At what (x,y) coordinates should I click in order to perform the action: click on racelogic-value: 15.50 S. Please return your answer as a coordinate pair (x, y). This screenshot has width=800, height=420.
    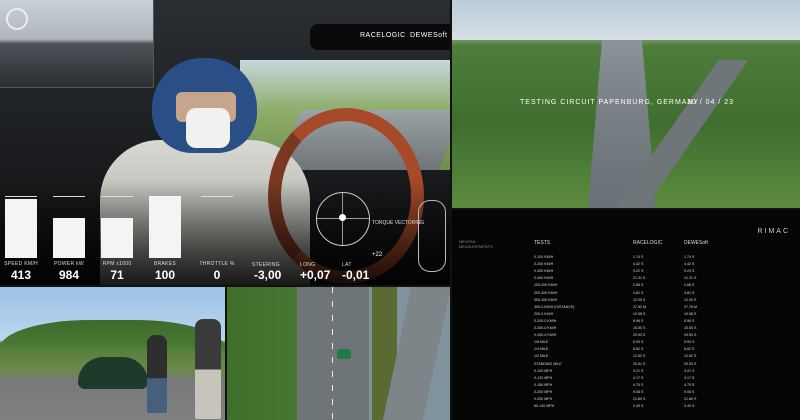
    Looking at the image, I should click on (639, 328).